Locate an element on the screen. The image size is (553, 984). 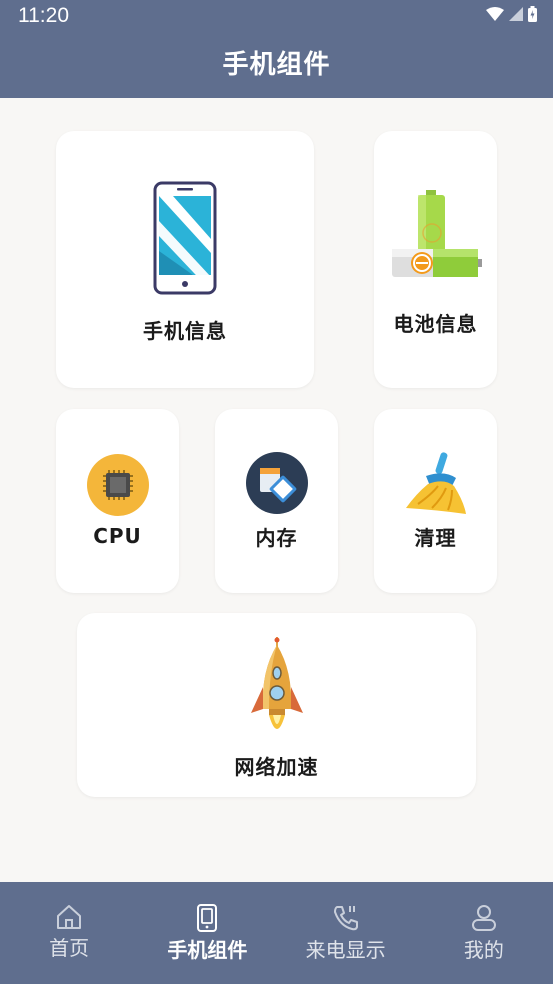
wifi-icon is located at coordinates (495, 14).